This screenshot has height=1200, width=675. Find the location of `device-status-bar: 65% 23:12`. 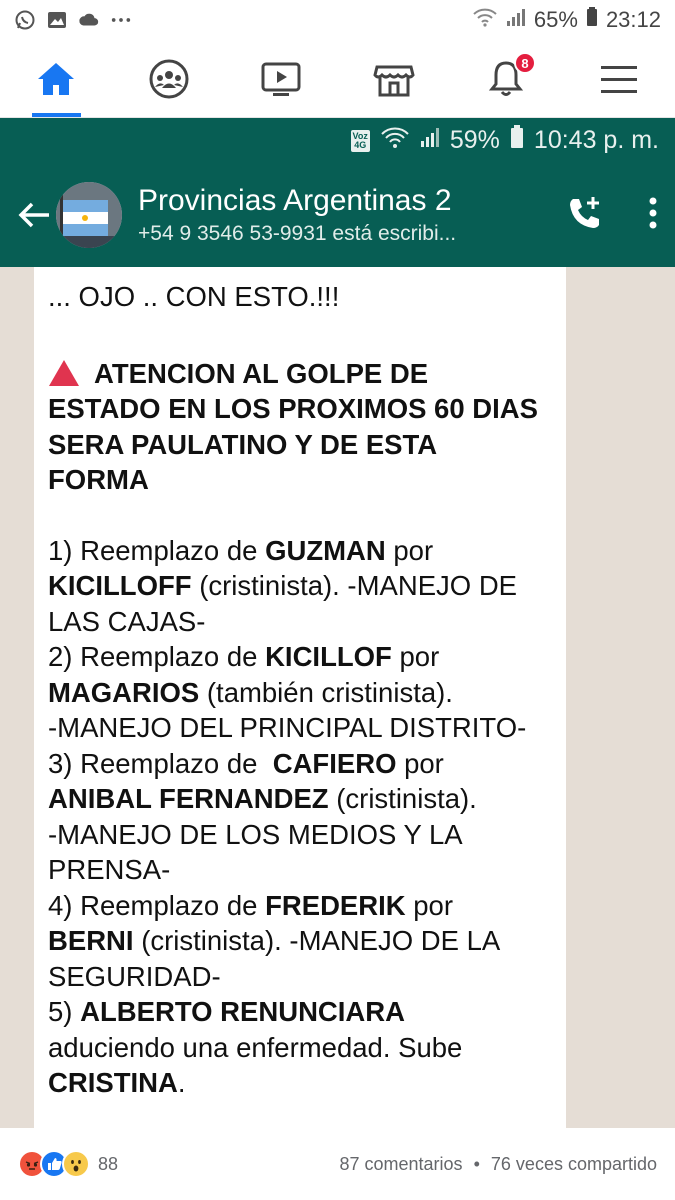

device-status-bar: 65% 23:12 is located at coordinates (337, 20).